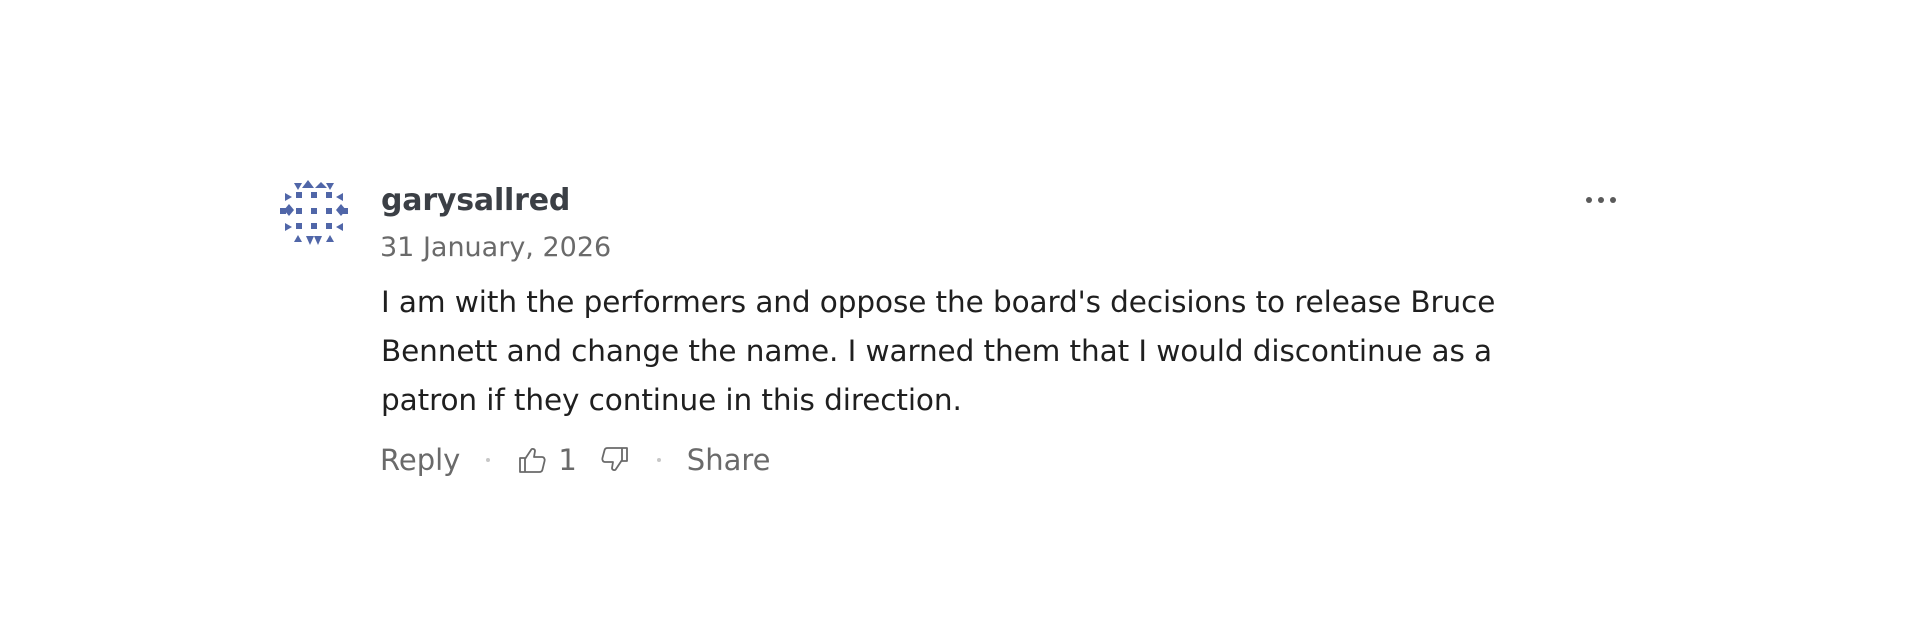 Image resolution: width=1920 pixels, height=643 pixels. I want to click on share-button: Share, so click(729, 460).